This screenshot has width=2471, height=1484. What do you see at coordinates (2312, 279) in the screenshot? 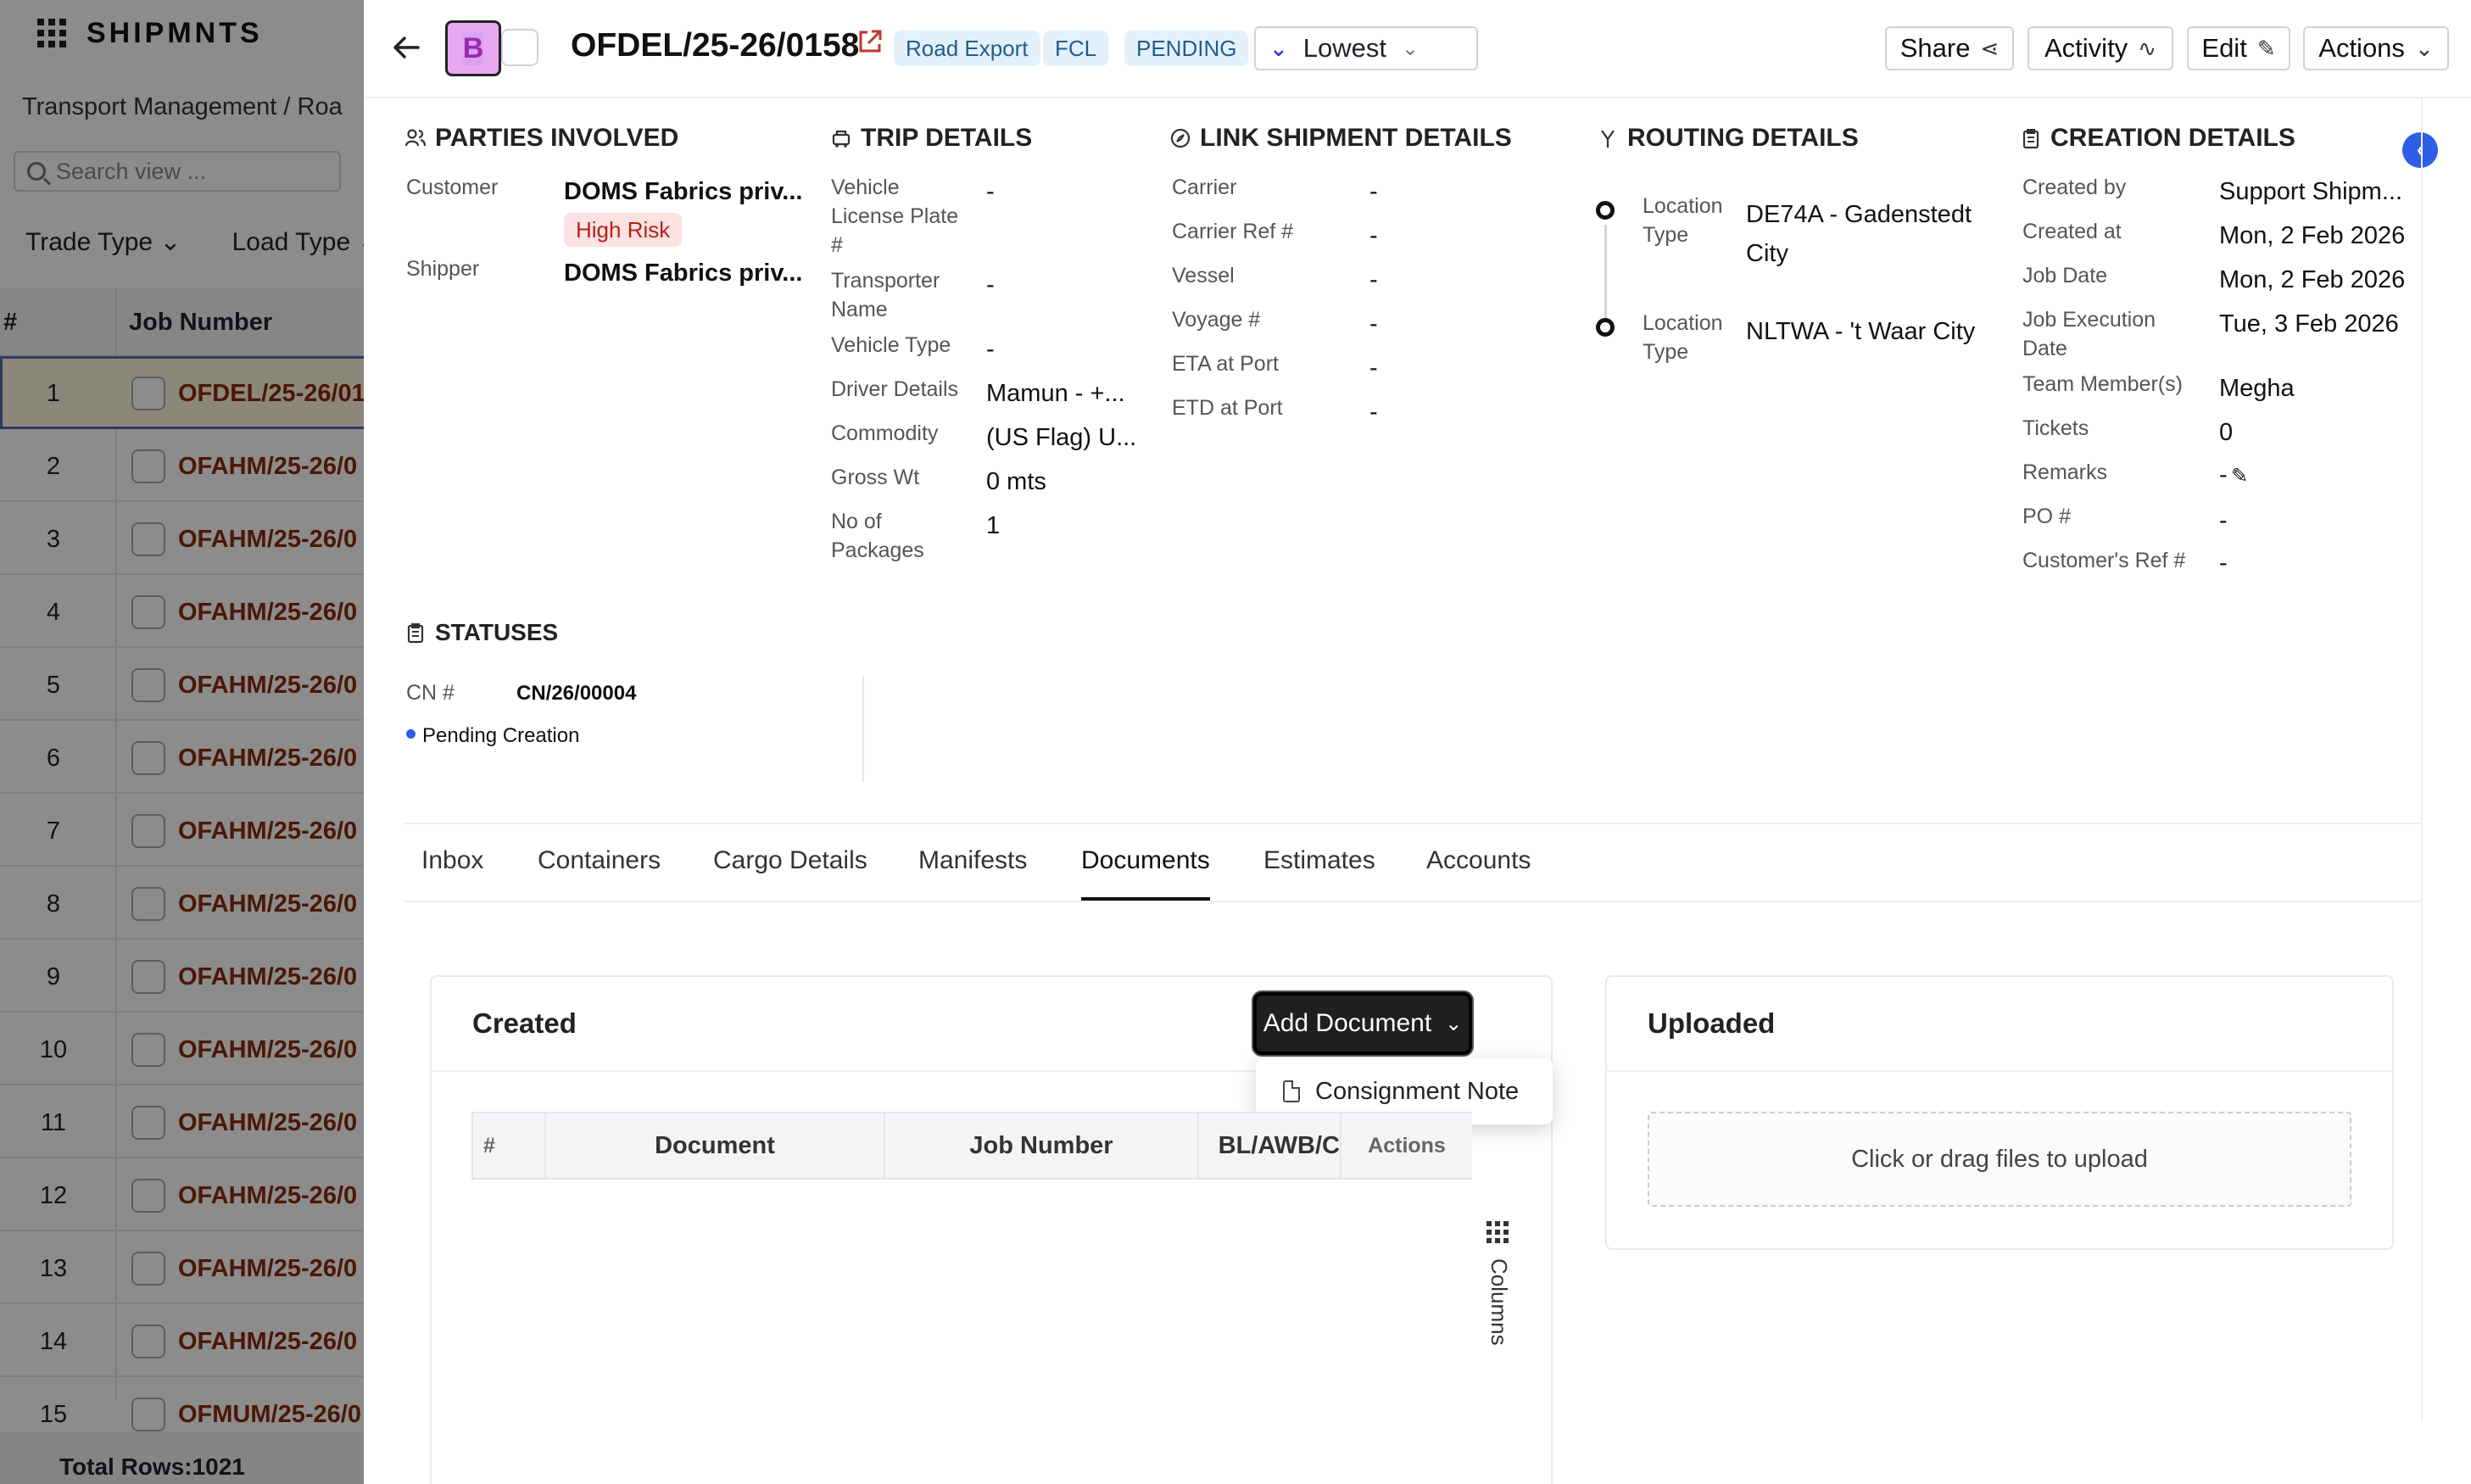
I see `job-date-value: Mon, 2 Feb 2026` at bounding box center [2312, 279].